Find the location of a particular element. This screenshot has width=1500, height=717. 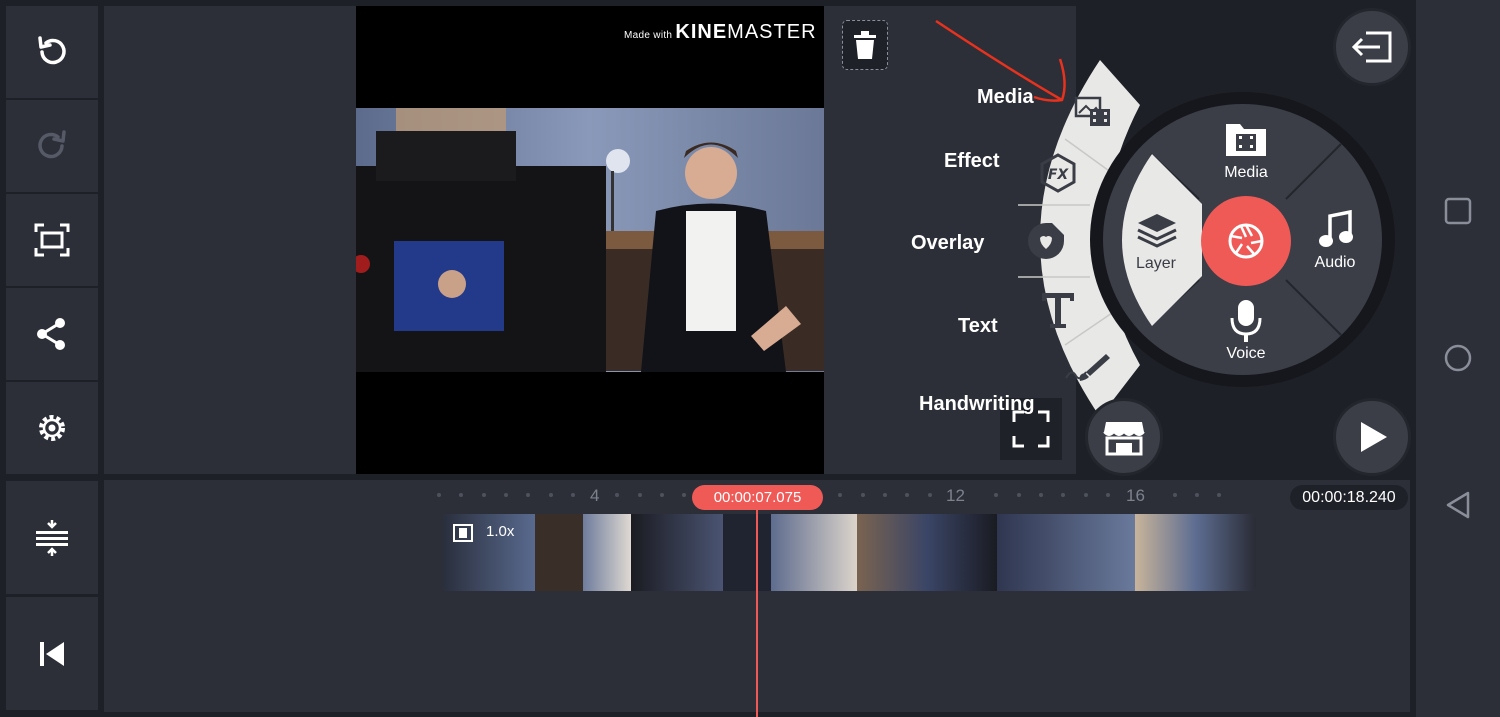

delete-button is located at coordinates (865, 45).